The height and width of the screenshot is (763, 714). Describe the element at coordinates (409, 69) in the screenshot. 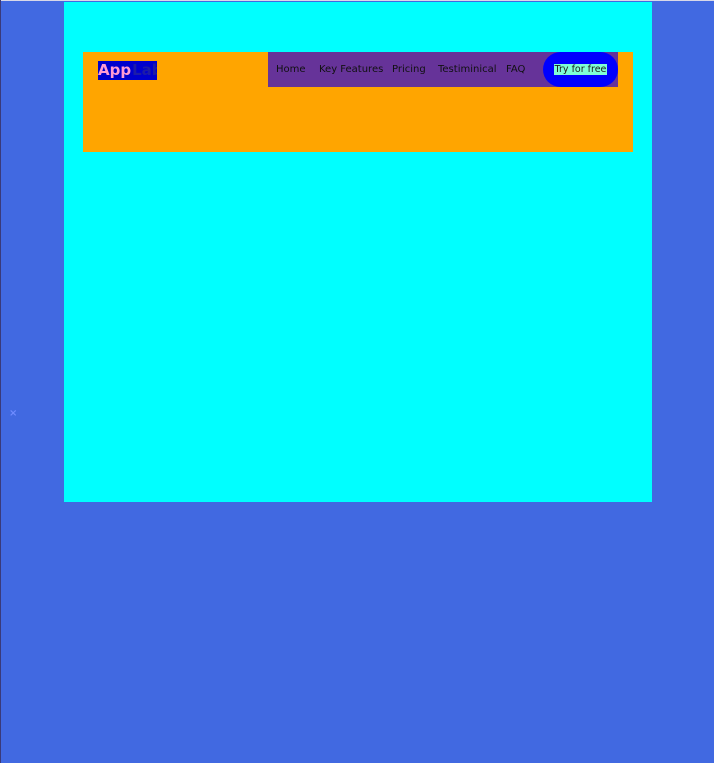

I see `nav-pricing-link: Pricing` at that location.